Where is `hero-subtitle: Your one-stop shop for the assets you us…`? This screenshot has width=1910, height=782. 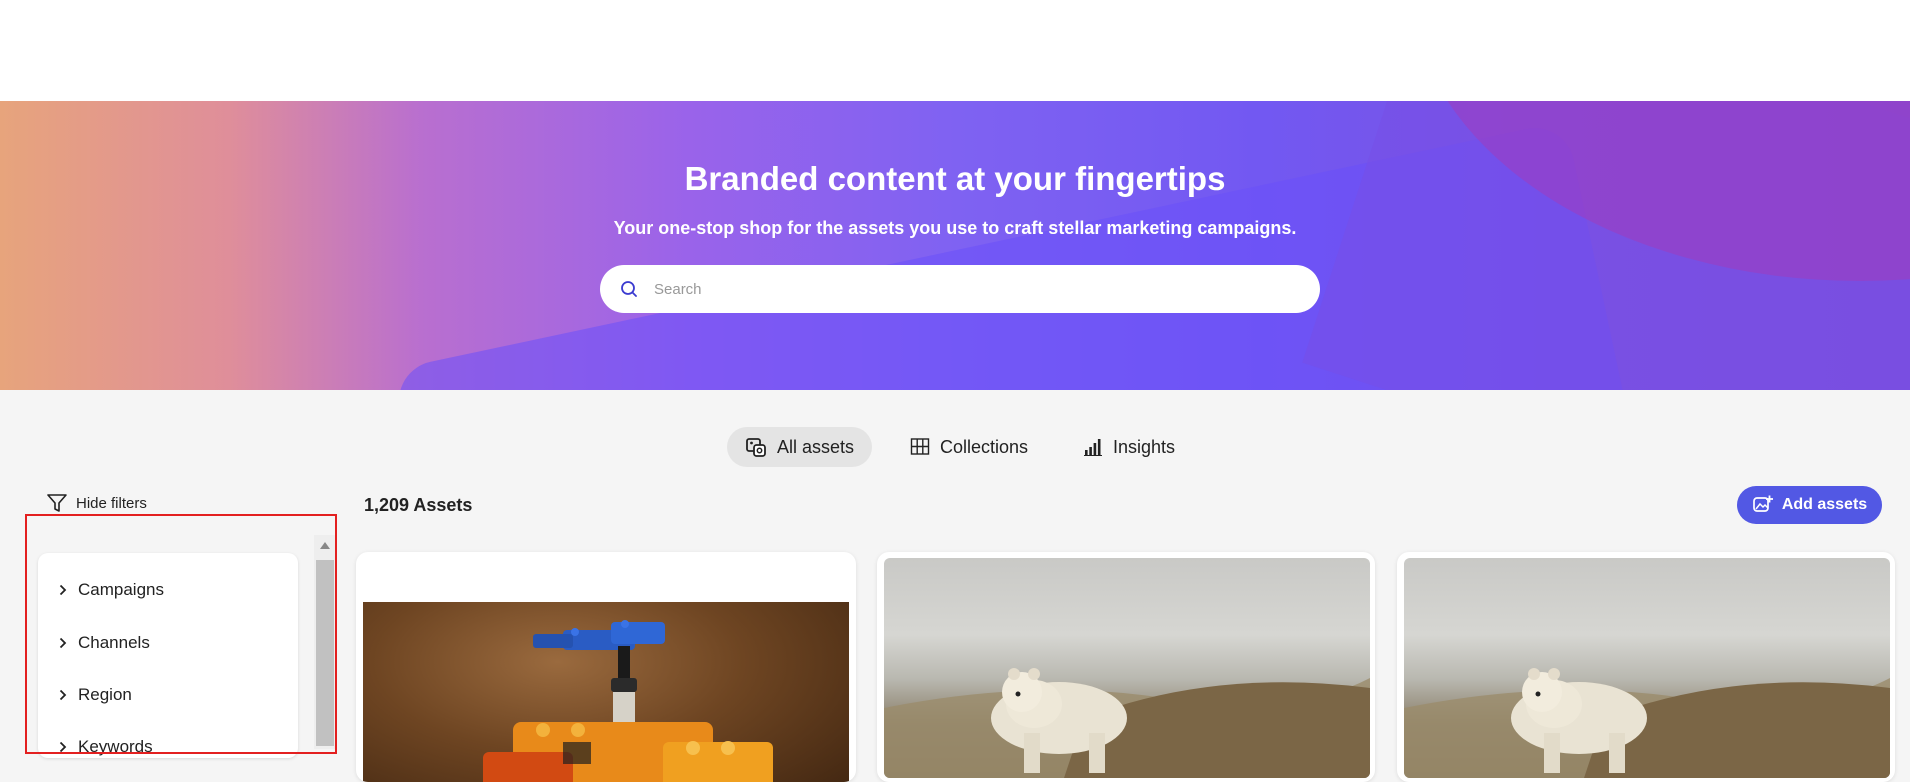
hero-subtitle: Your one-stop shop for the assets you us… is located at coordinates (955, 228).